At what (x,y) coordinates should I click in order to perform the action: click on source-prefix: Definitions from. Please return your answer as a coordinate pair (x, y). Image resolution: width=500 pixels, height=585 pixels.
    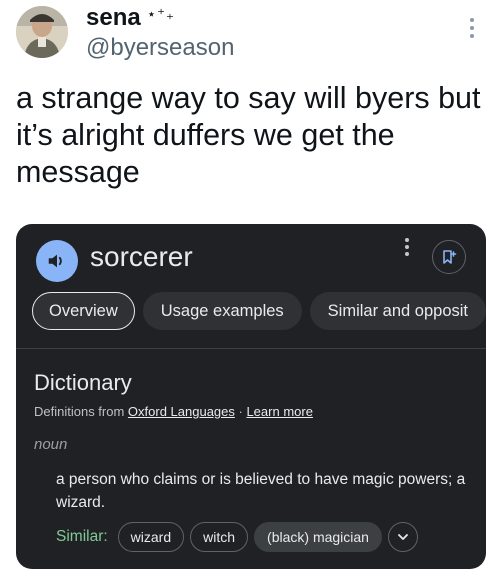
    Looking at the image, I should click on (81, 411).